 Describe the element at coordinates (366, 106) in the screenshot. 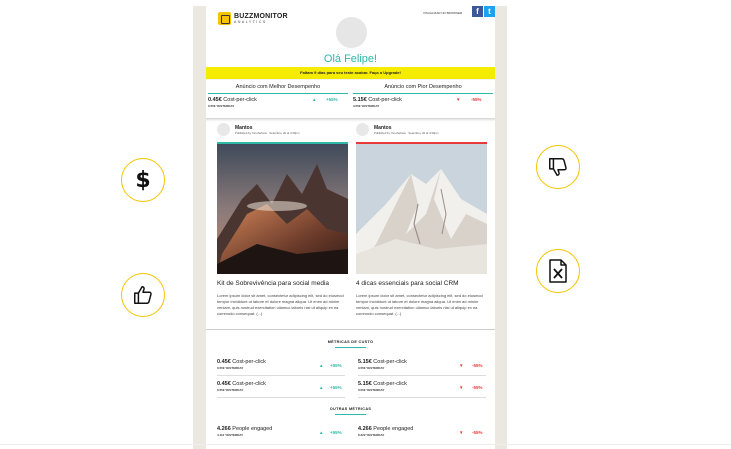

I see `worst-ad-yesterday: 3.55€ YESTERDAY` at that location.